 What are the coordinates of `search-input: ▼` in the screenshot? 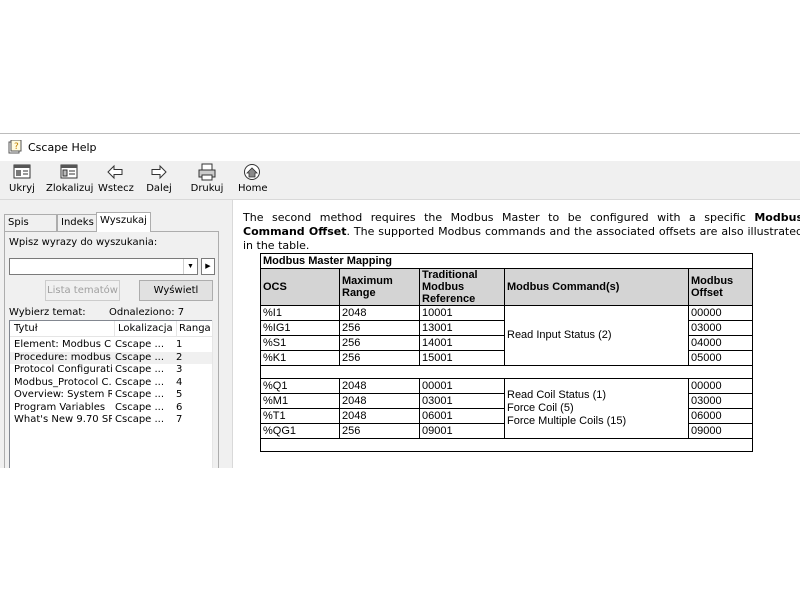 It's located at (103, 266).